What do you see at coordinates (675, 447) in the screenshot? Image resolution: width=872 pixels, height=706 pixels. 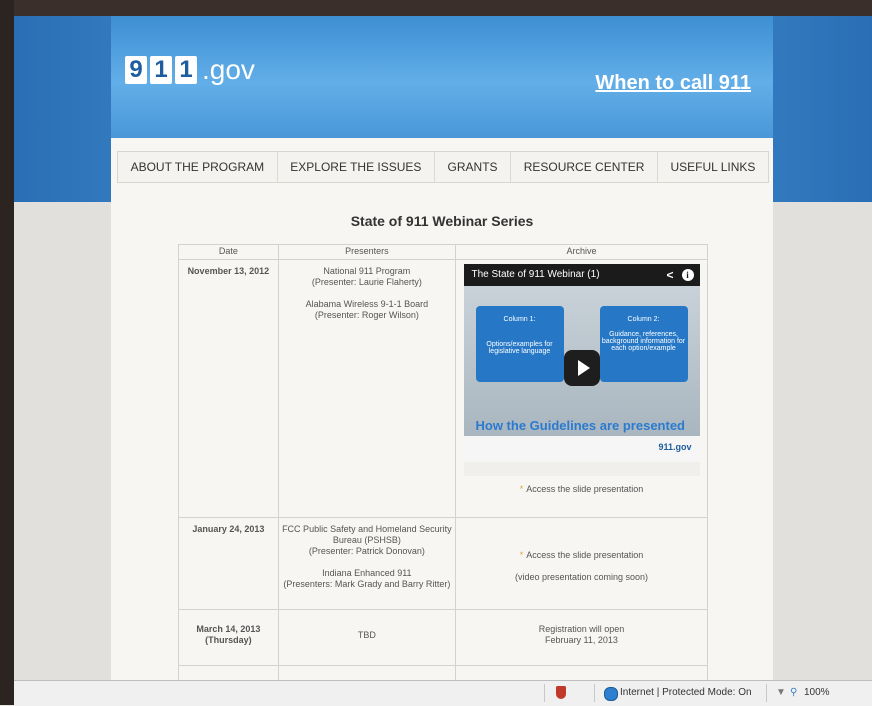 I see `mini-logo: 911.gov` at bounding box center [675, 447].